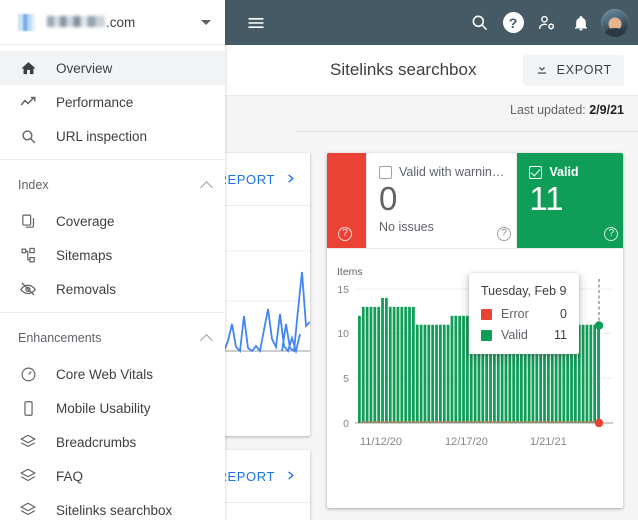  I want to click on status-tile-warning-sub: No issues, so click(406, 227).